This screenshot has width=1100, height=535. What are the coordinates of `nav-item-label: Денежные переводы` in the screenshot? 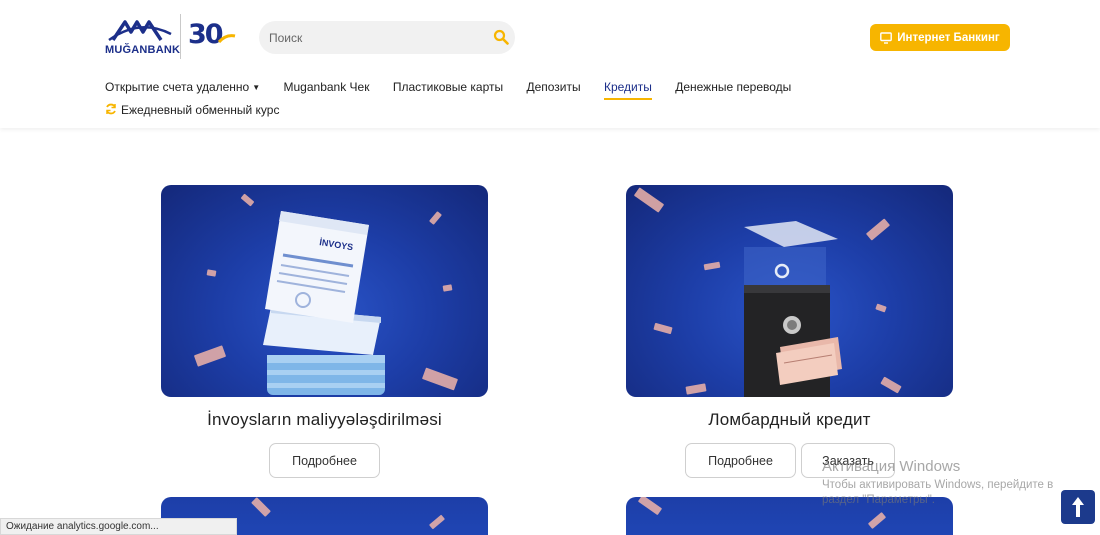 It's located at (733, 87).